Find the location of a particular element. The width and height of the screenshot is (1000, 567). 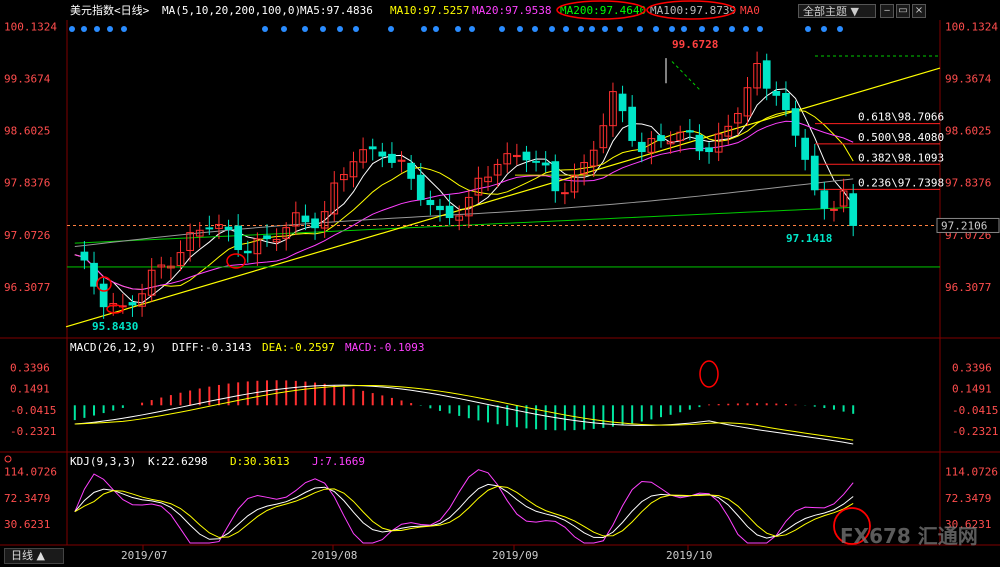

price-tick-right: 98.6025 is located at coordinates (968, 131).